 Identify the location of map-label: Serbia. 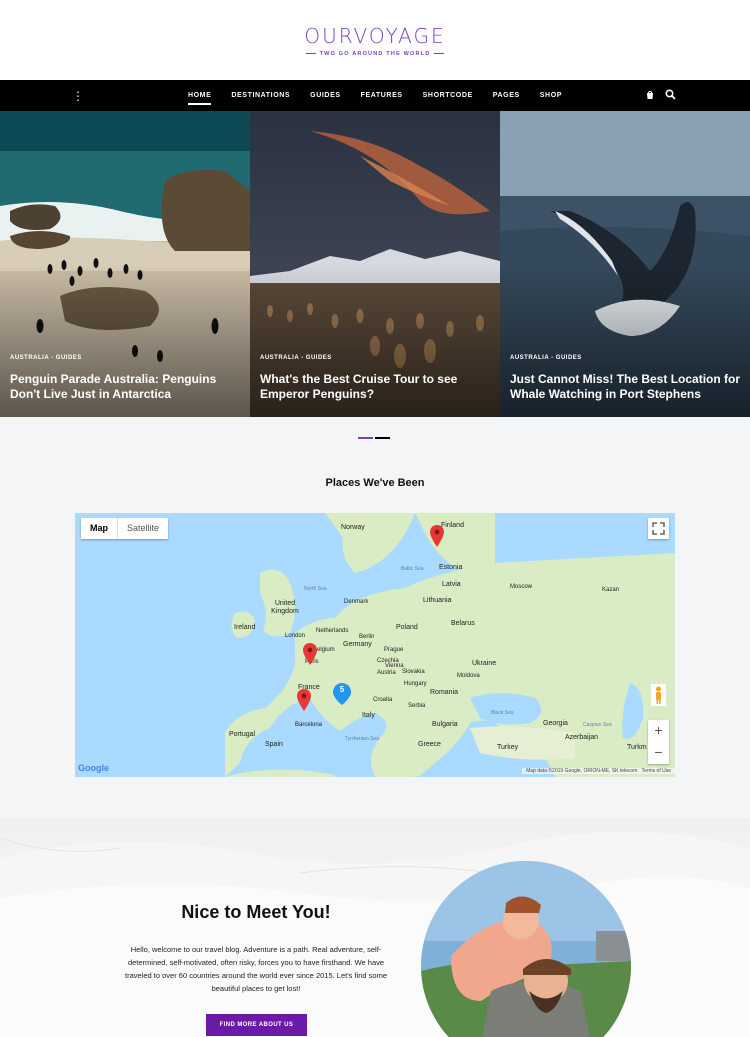
(417, 706).